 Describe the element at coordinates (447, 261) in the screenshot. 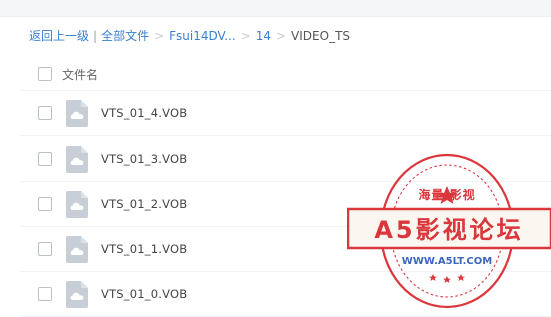

I see `stamp-url-text: WWW.A5LT.COM` at that location.